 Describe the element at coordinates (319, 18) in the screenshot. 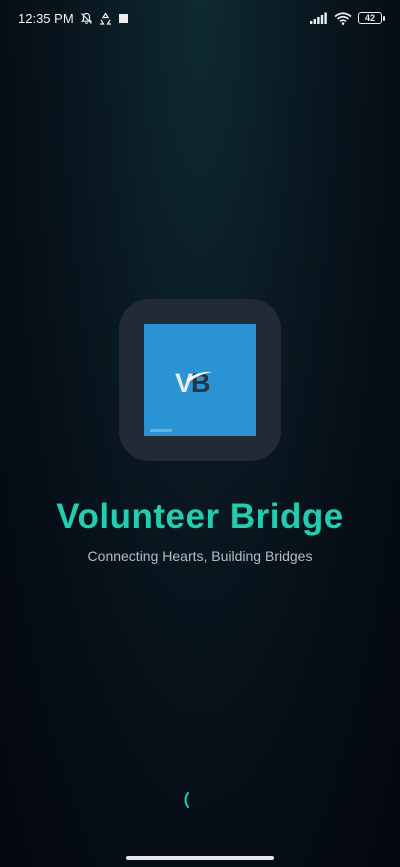

I see `signal-icon` at that location.